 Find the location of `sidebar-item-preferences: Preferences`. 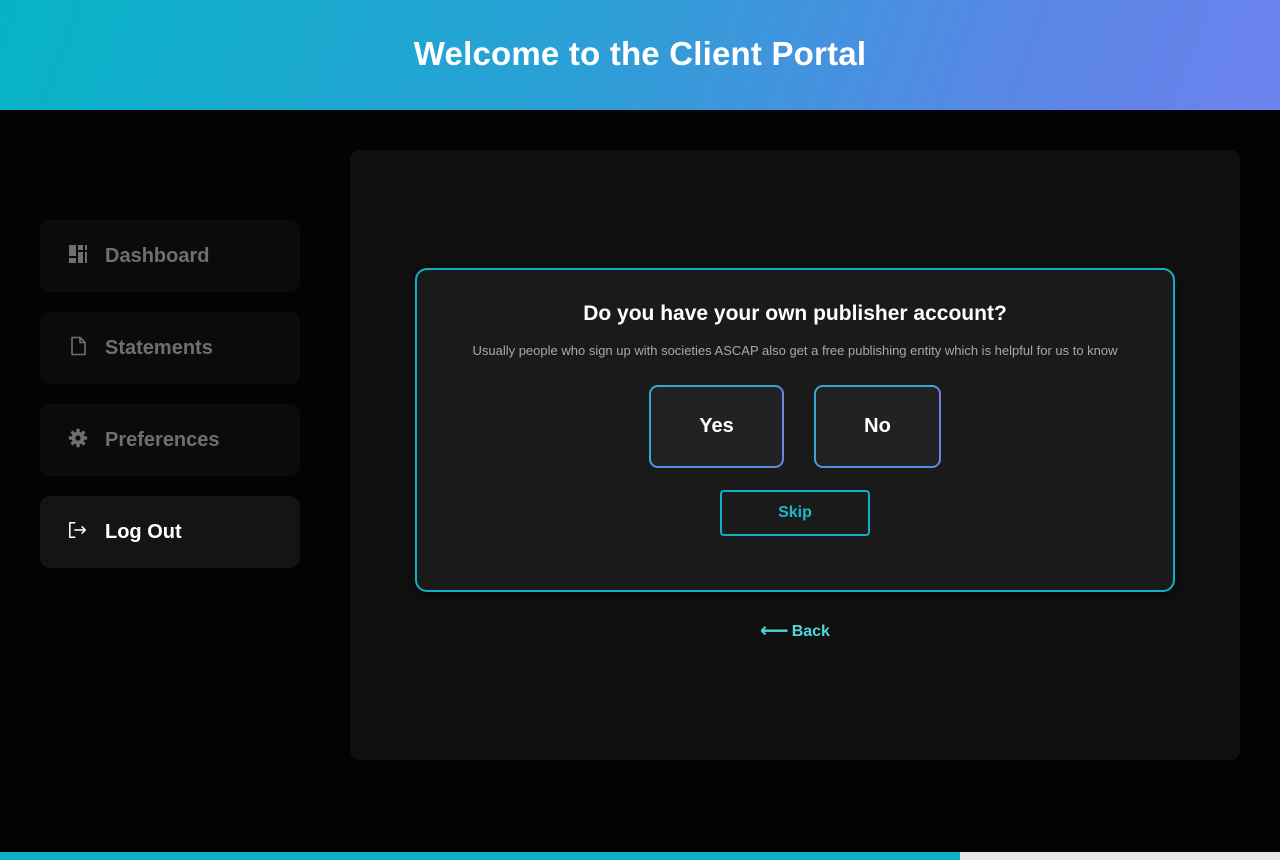

sidebar-item-preferences: Preferences is located at coordinates (170, 440).